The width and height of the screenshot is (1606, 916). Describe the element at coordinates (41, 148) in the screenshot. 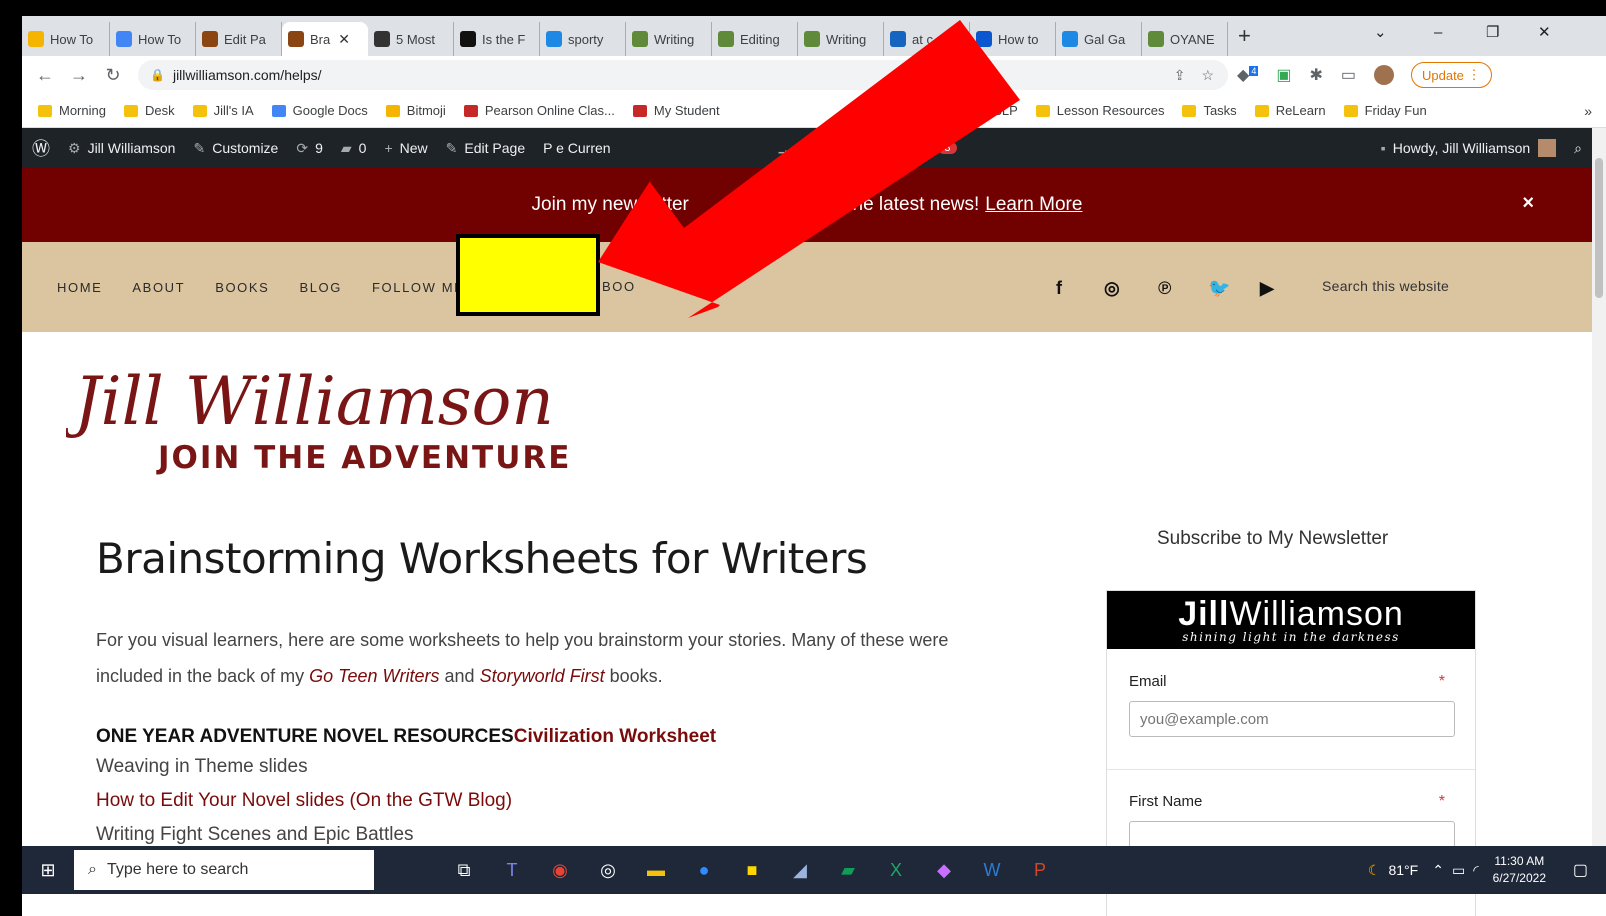

I see `wordpress-logo-icon: Ⓦ` at that location.